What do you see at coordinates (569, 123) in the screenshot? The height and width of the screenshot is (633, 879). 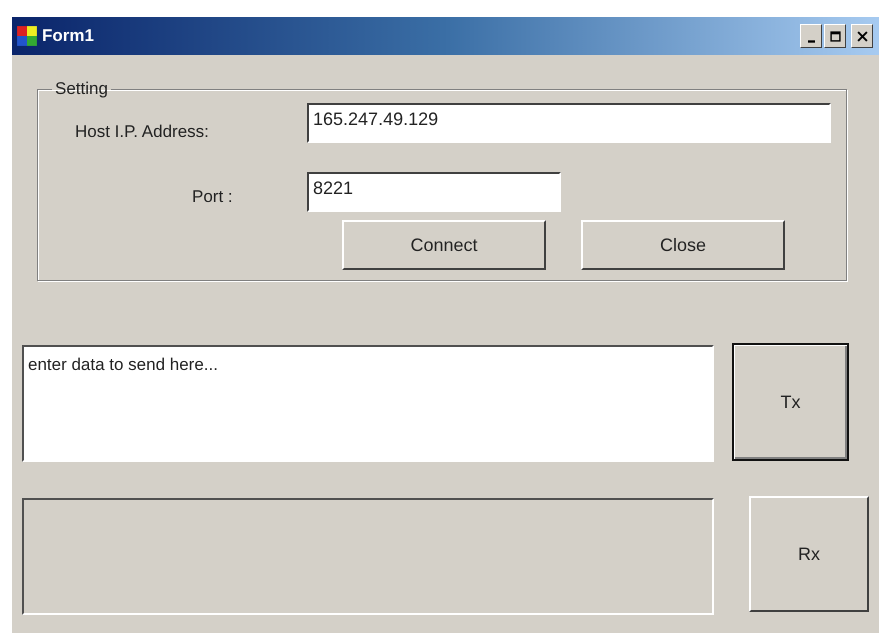 I see `host-field: 165.247.49.129` at bounding box center [569, 123].